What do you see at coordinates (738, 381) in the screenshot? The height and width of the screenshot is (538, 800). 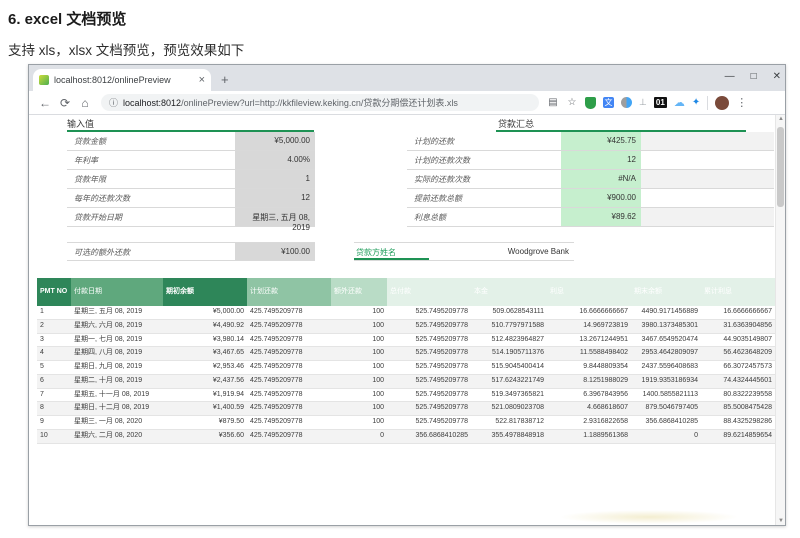 I see `table-cell: 74.4324445601` at bounding box center [738, 381].